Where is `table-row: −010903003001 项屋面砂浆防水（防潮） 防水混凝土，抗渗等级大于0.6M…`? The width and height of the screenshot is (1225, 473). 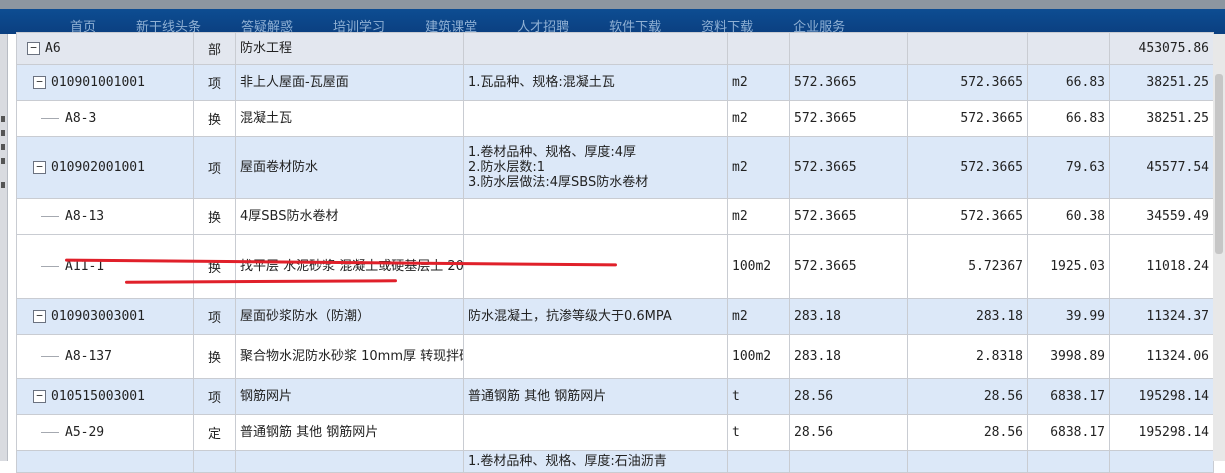 table-row: −010903003001 项屋面砂浆防水（防潮） 防水混凝土，抗渗等级大于0.6M… is located at coordinates (615, 316).